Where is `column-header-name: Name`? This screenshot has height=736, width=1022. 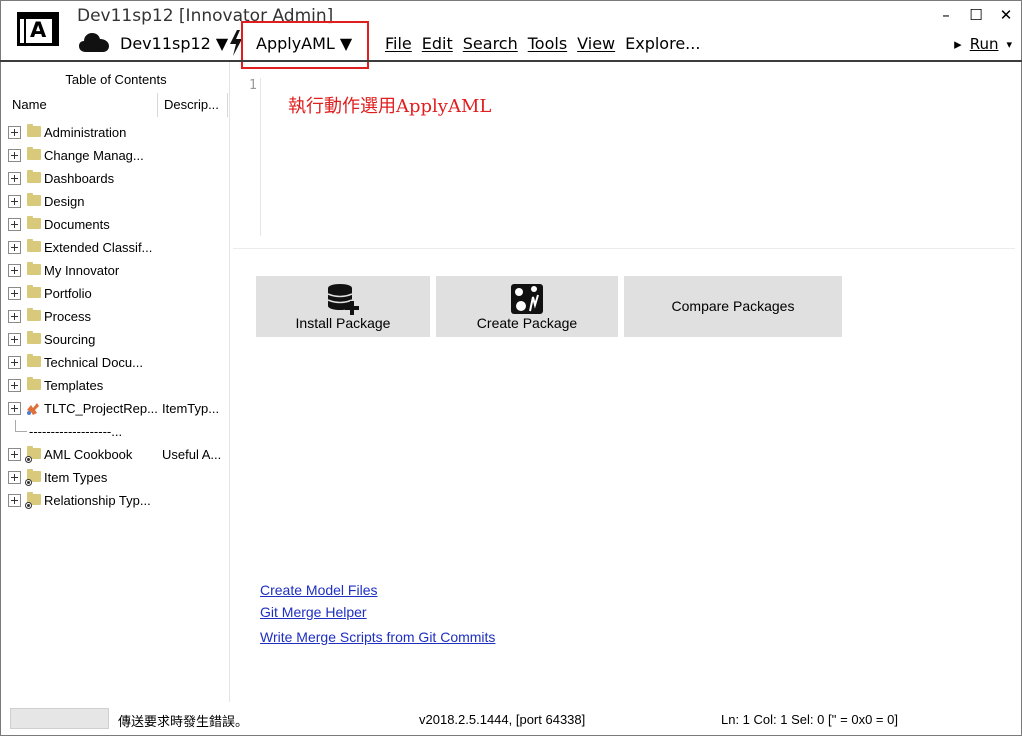 column-header-name: Name is located at coordinates (29, 104).